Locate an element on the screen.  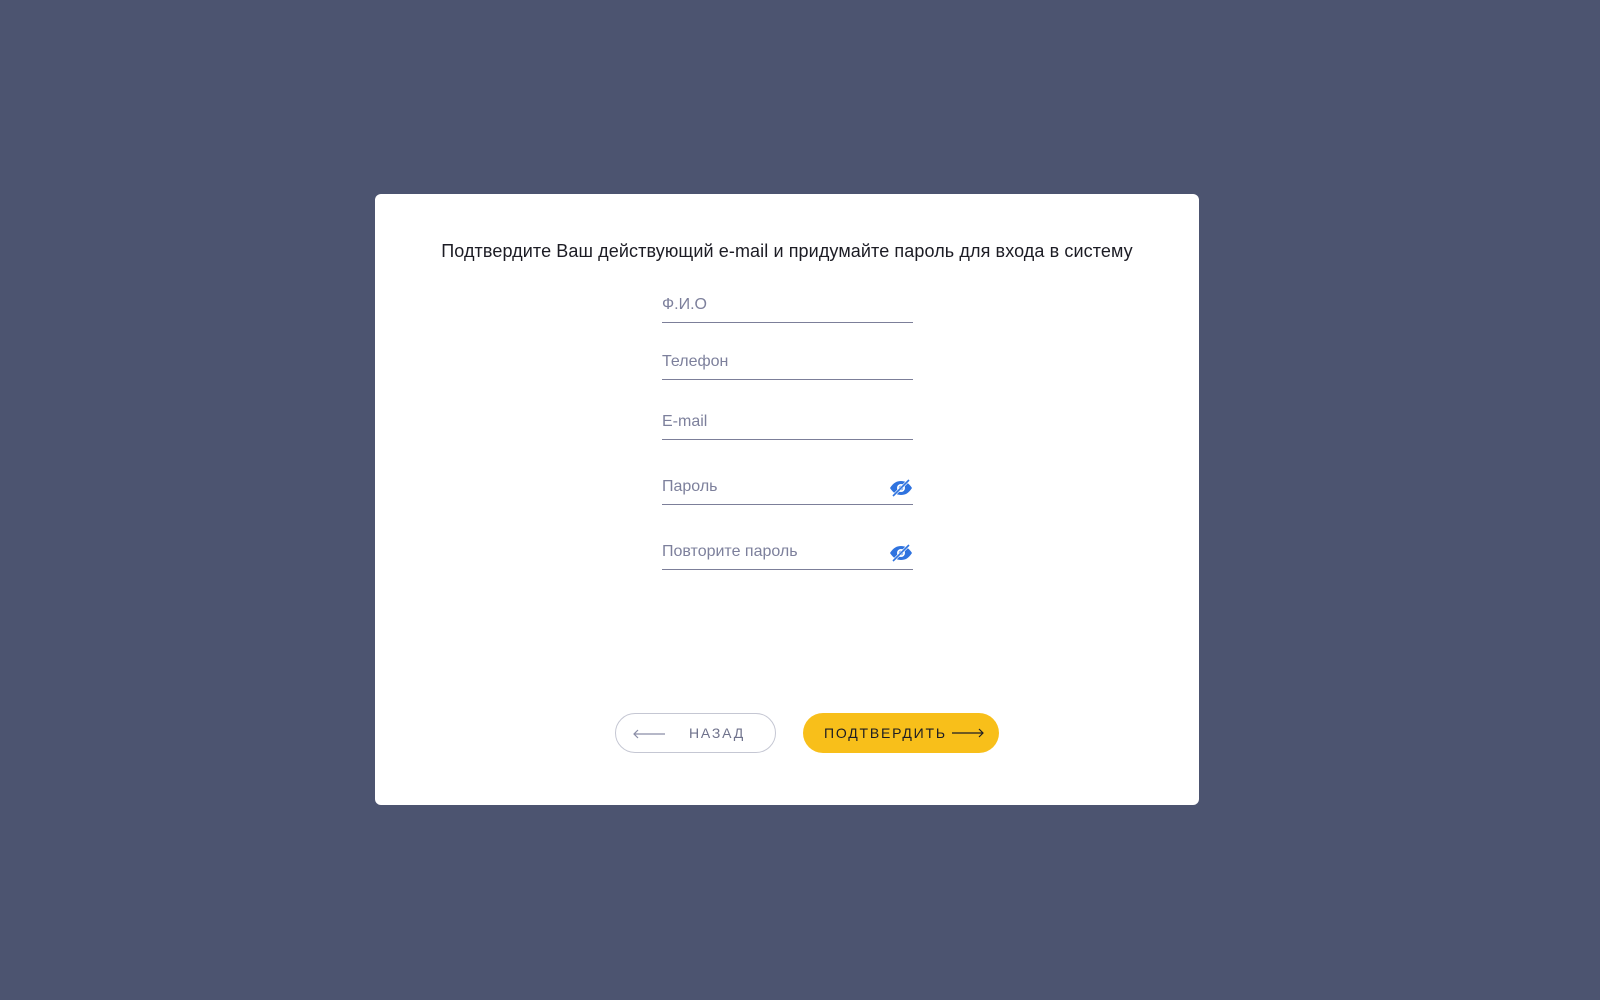
full-name-field is located at coordinates (787, 305).